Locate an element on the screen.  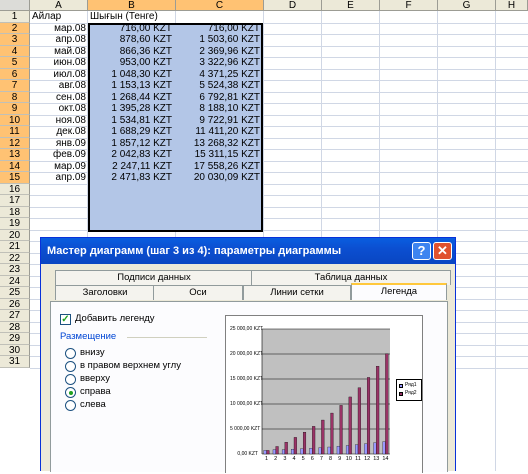
row-header-1: 1 is located at coordinates (15, 17).